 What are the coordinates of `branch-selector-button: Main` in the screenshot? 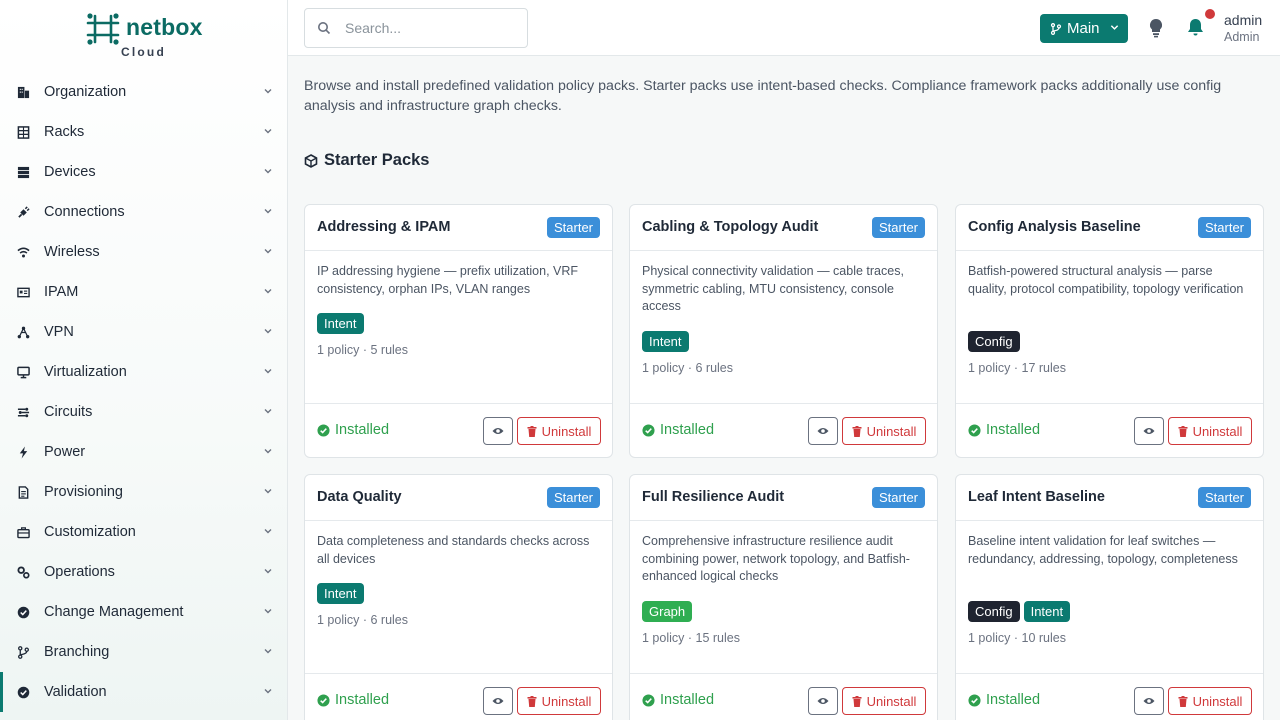 It's located at (1084, 28).